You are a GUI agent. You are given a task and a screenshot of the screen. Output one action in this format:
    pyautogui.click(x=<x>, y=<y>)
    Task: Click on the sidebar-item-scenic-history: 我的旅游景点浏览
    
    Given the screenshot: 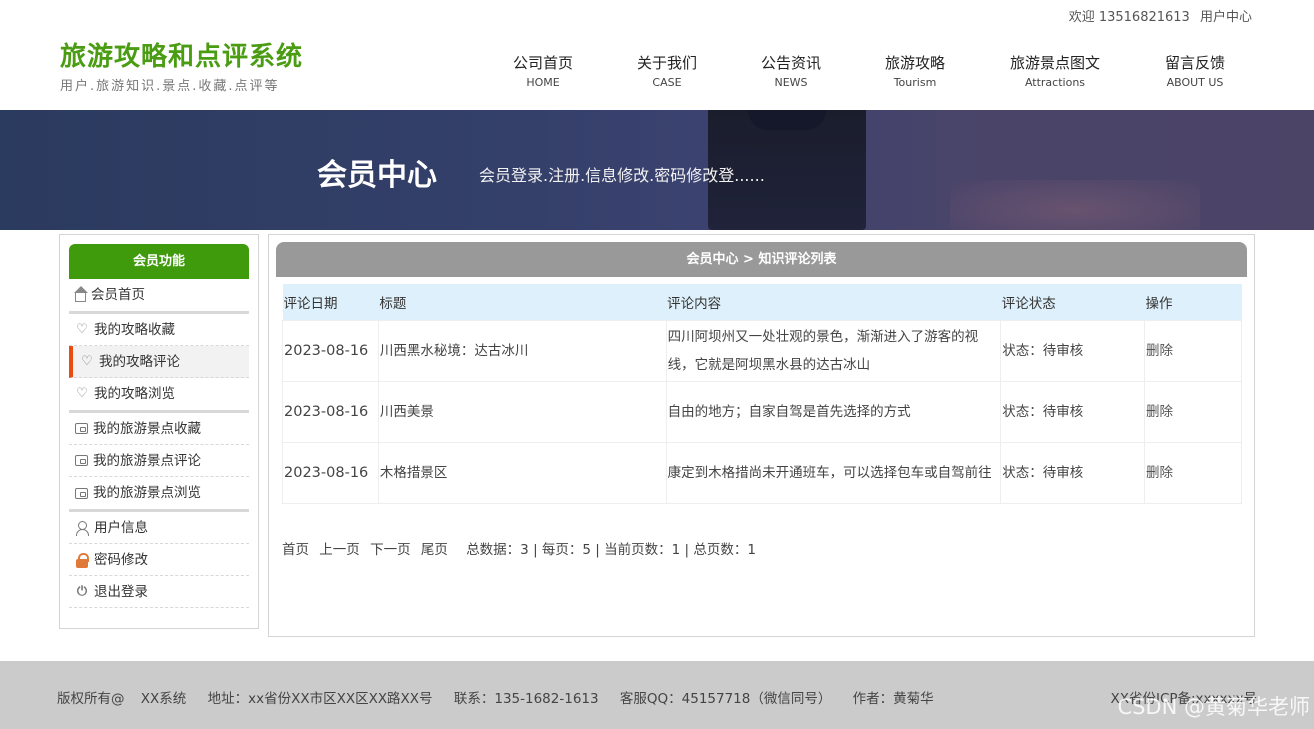 What is the action you would take?
    pyautogui.click(x=159, y=493)
    